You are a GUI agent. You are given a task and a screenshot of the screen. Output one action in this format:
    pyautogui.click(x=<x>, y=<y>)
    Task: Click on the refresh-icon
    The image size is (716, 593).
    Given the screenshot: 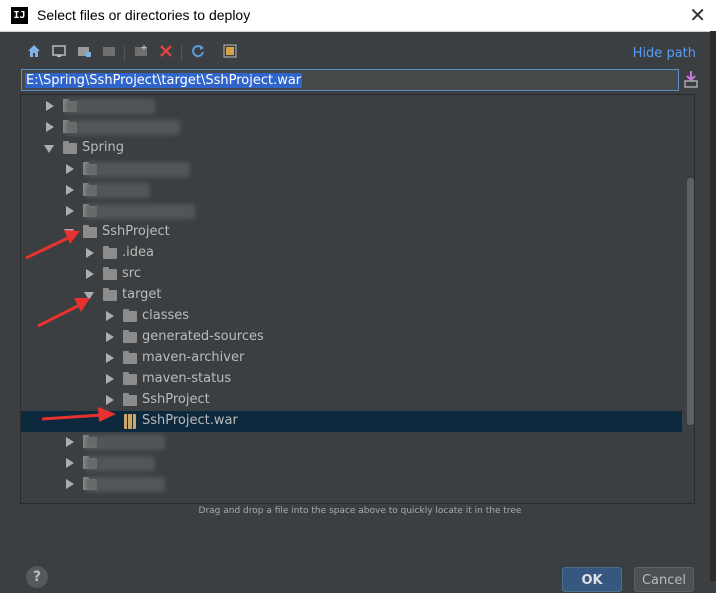 What is the action you would take?
    pyautogui.click(x=198, y=53)
    